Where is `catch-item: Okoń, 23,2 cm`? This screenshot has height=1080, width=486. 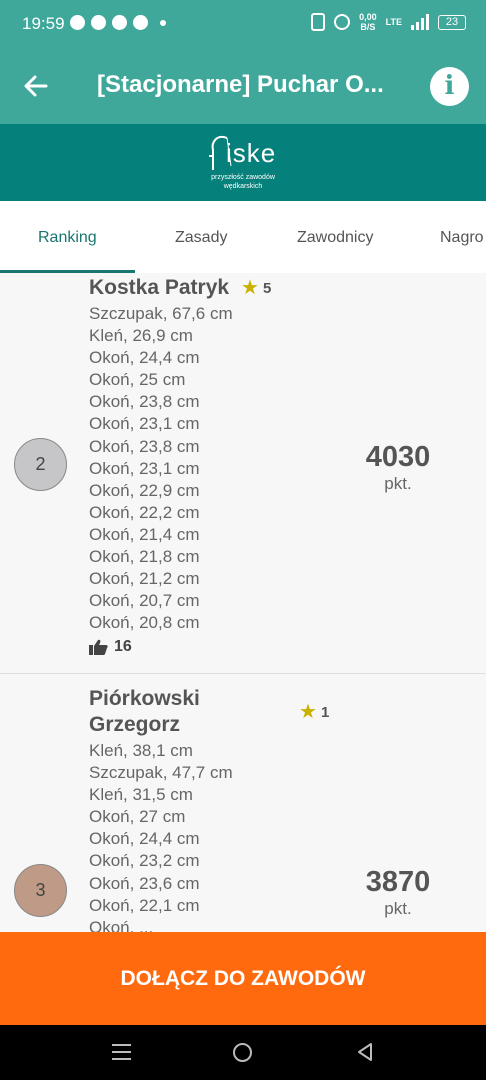 catch-item: Okoń, 23,2 cm is located at coordinates (144, 861).